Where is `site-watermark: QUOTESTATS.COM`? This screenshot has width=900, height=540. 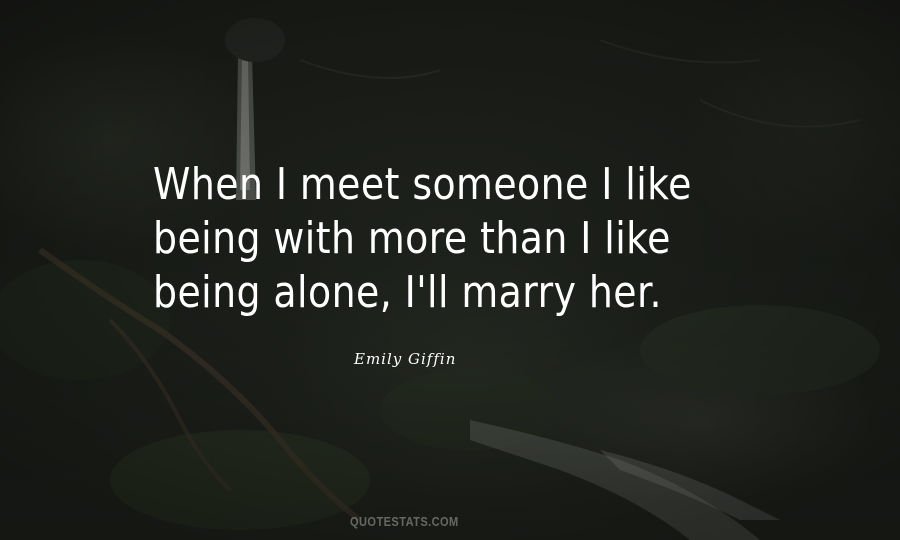 site-watermark: QUOTESTATS.COM is located at coordinates (404, 521).